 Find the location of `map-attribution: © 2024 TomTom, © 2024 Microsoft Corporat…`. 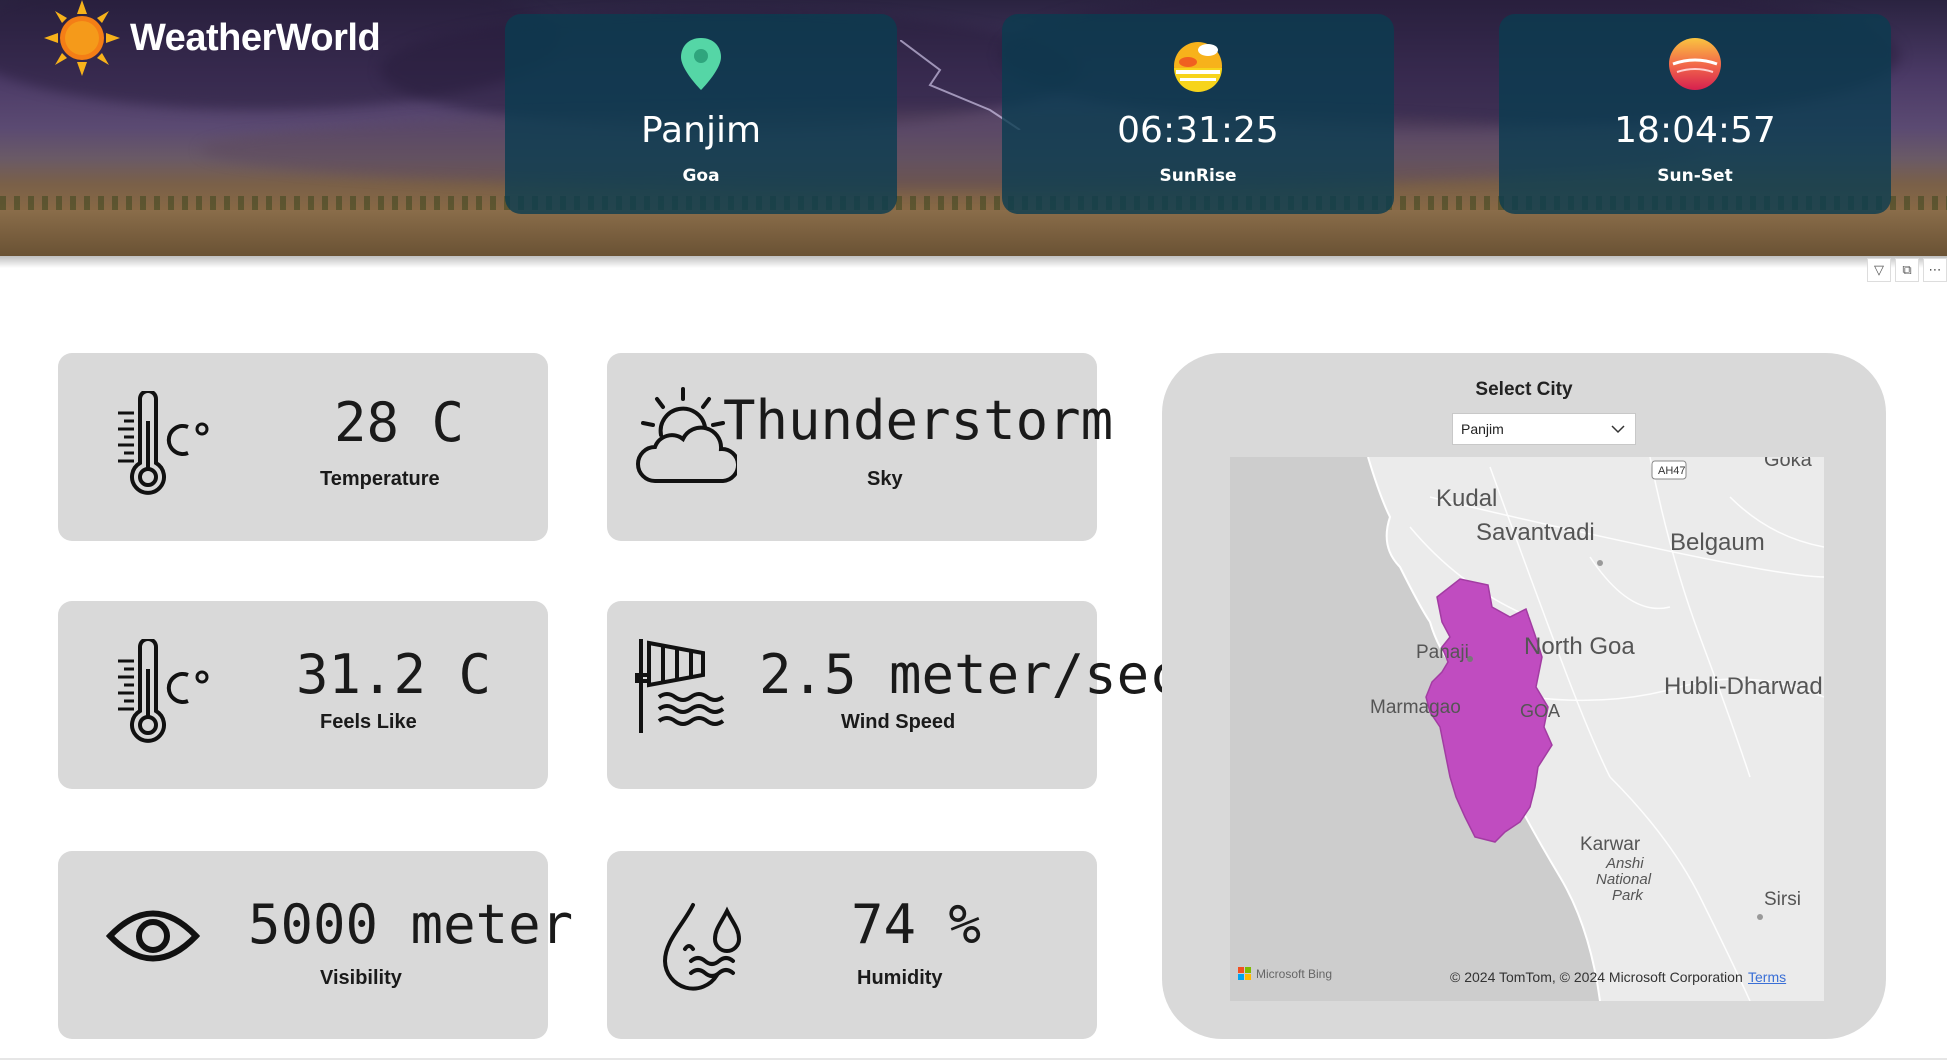

map-attribution: © 2024 TomTom, © 2024 Microsoft Corporat… is located at coordinates (1596, 977).